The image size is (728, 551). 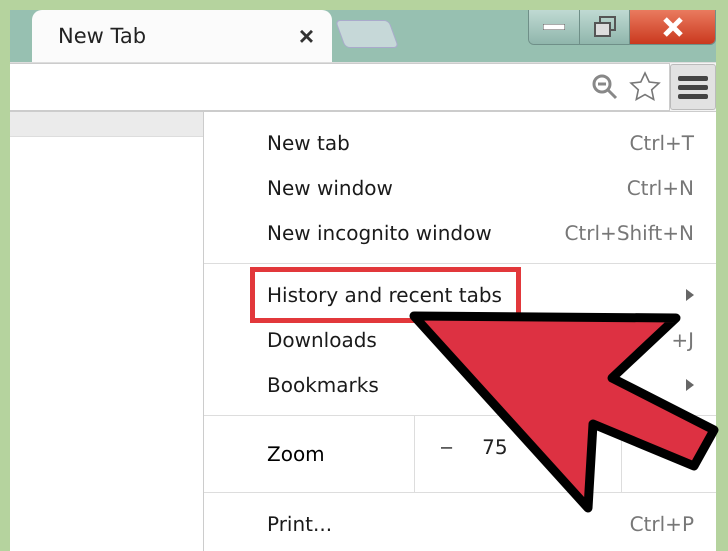 I want to click on close-icon, so click(x=673, y=27).